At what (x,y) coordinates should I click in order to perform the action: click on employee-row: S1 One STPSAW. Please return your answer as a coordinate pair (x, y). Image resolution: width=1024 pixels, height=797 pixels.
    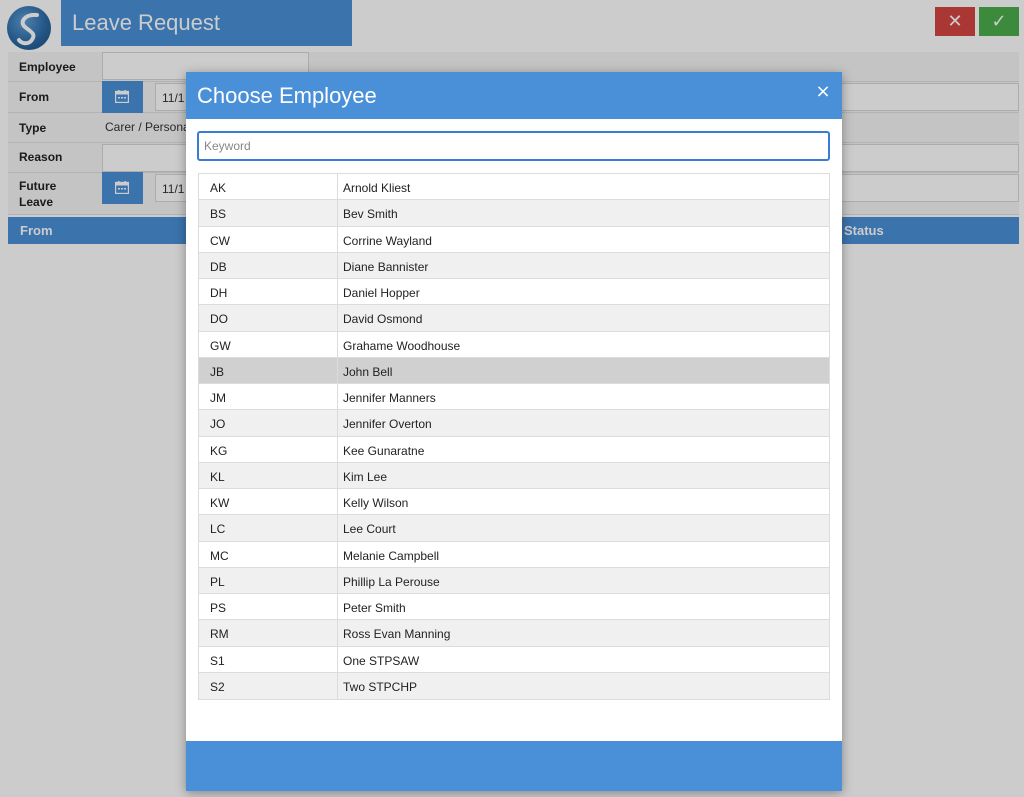
    Looking at the image, I should click on (514, 659).